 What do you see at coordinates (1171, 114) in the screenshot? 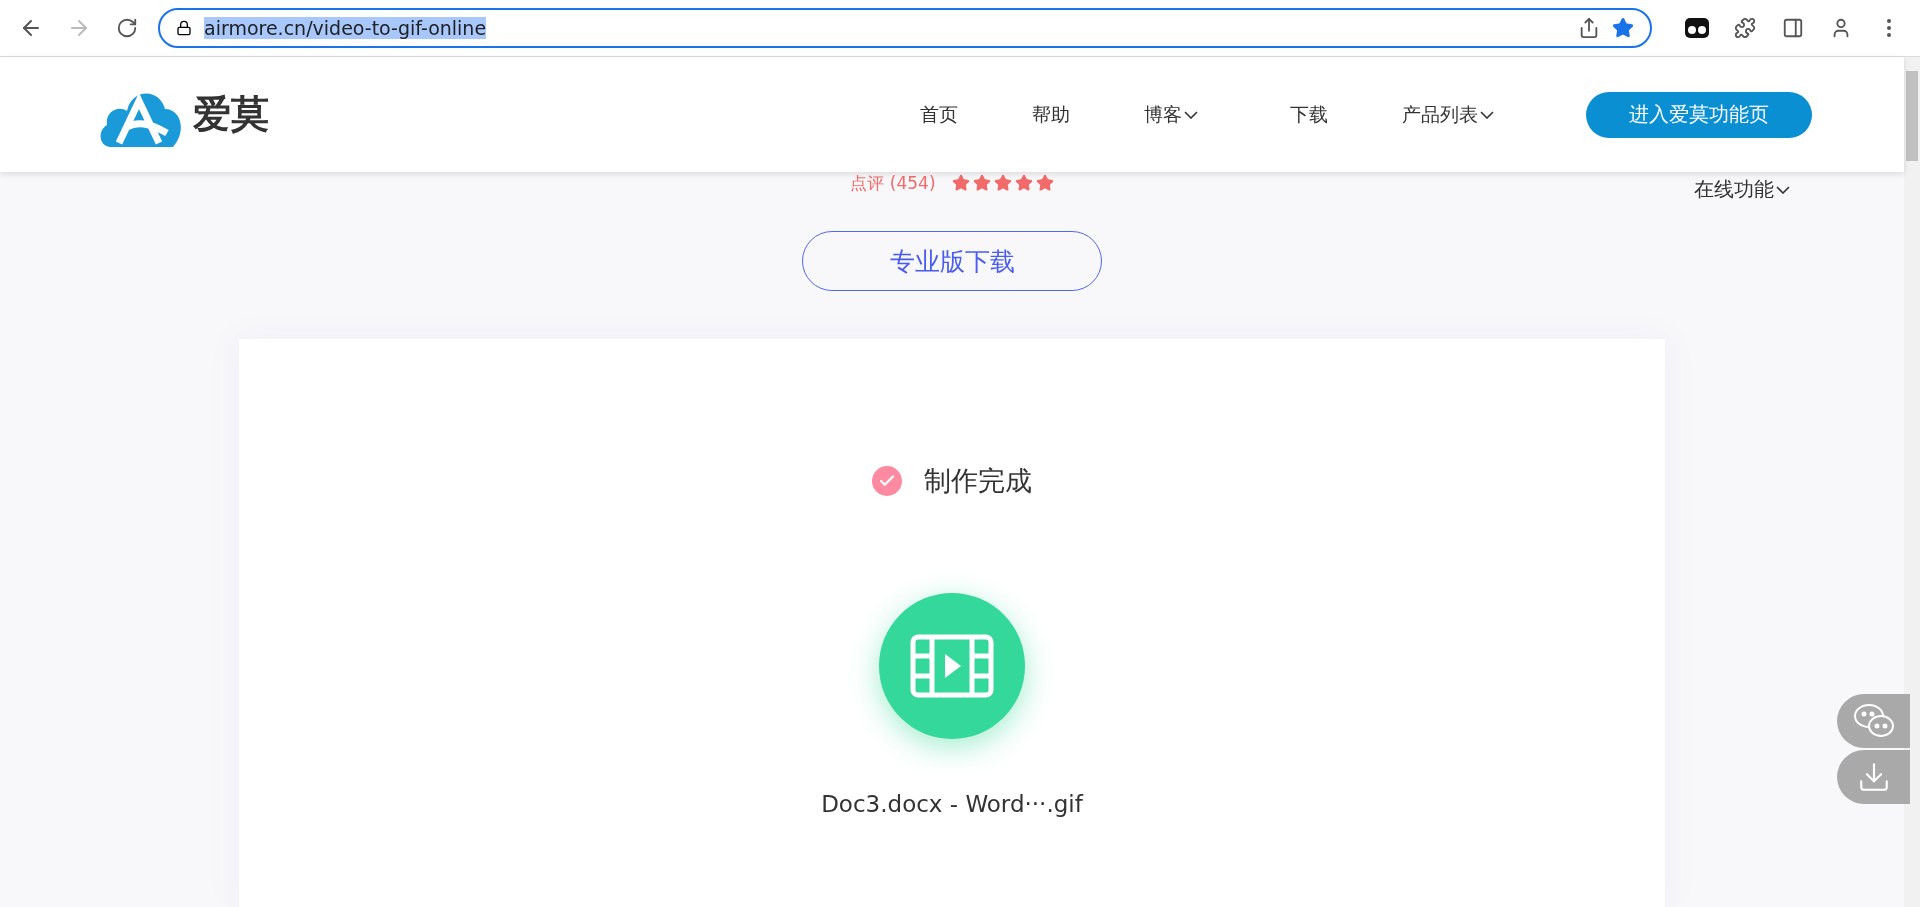
I see `nav-link: 博客` at bounding box center [1171, 114].